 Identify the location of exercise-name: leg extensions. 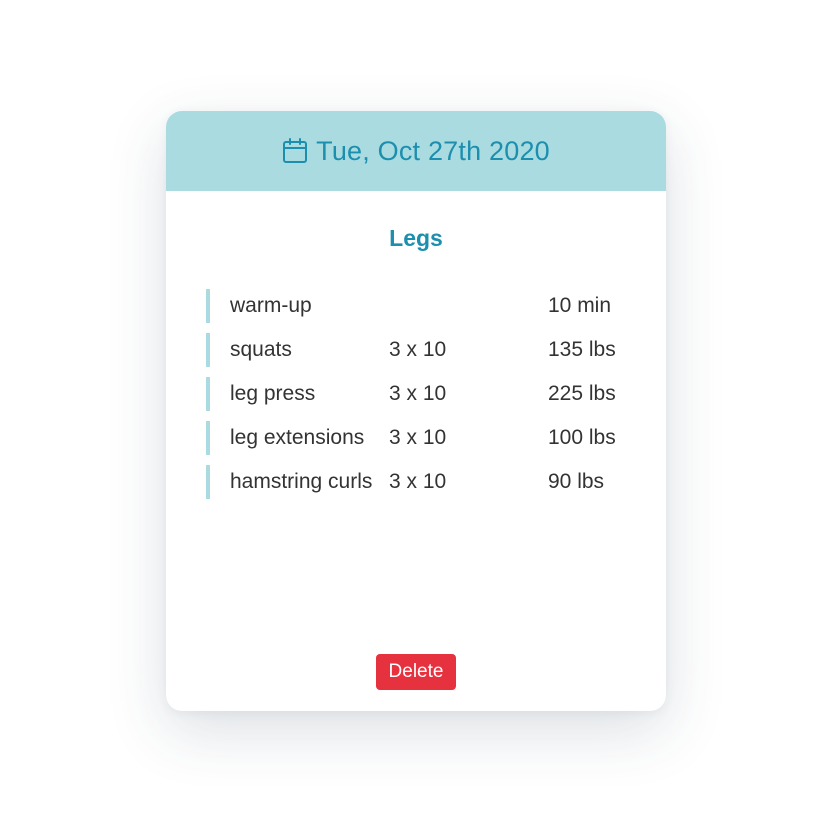
(297, 437).